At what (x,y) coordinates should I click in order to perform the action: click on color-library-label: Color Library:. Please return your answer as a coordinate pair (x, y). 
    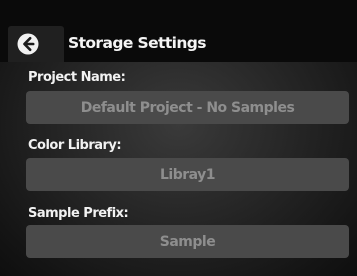
    Looking at the image, I should click on (75, 145).